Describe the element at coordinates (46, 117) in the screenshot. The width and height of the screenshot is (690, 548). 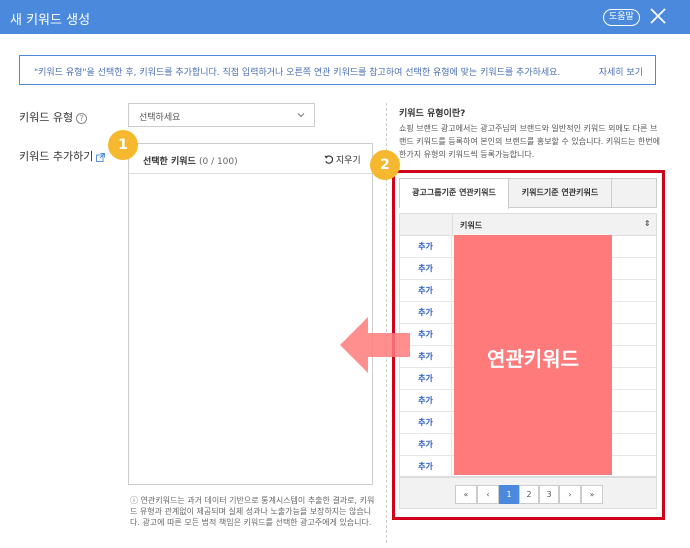
I see `keyword-type-text: 키워드 유형` at that location.